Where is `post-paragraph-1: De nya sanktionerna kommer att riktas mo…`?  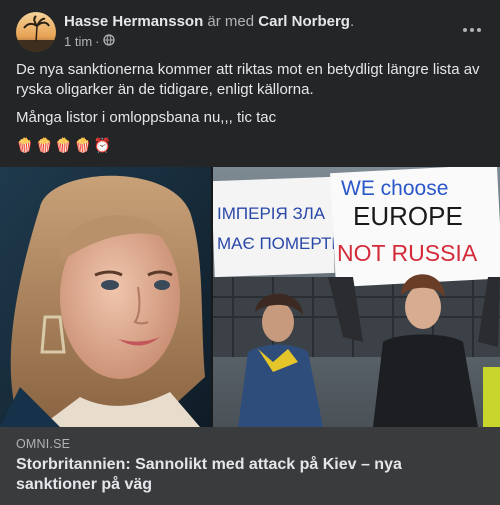
post-paragraph-1: De nya sanktionerna kommer att riktas mo… is located at coordinates (248, 79).